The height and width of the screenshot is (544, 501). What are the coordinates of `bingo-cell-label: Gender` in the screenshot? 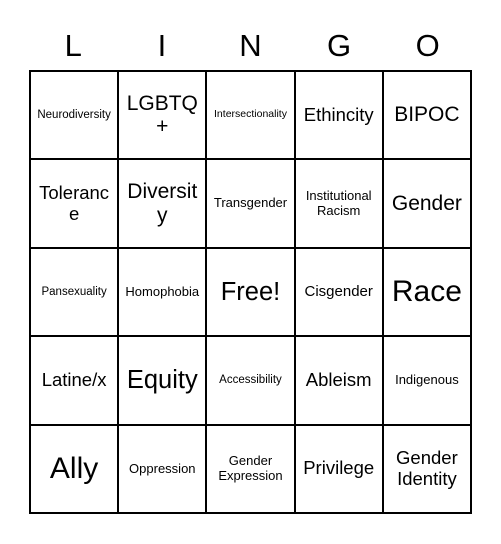 It's located at (426, 203).